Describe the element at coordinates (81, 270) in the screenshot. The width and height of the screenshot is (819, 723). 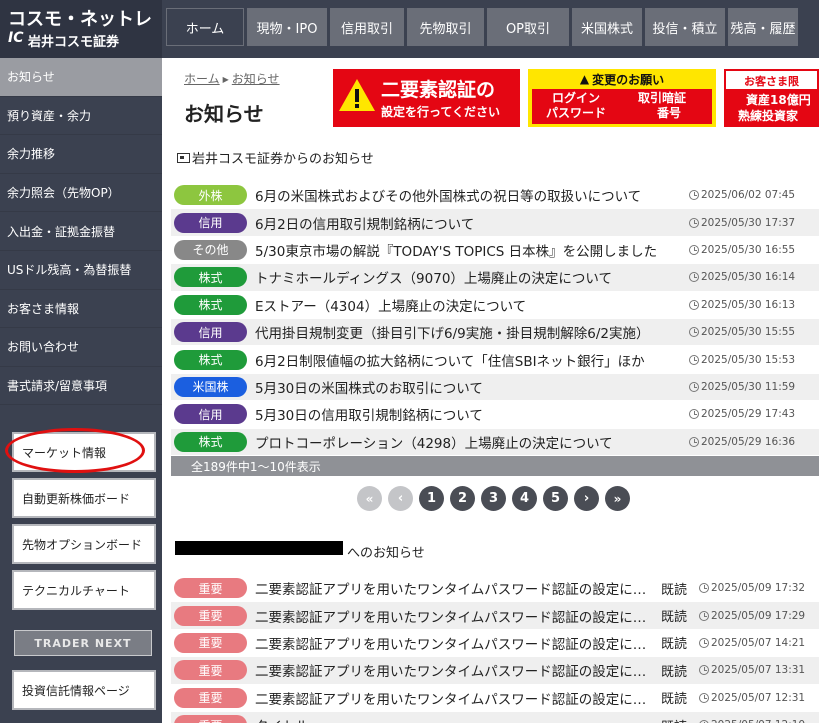
I see `sidebar-item-5: USドル残高・為替振替` at that location.